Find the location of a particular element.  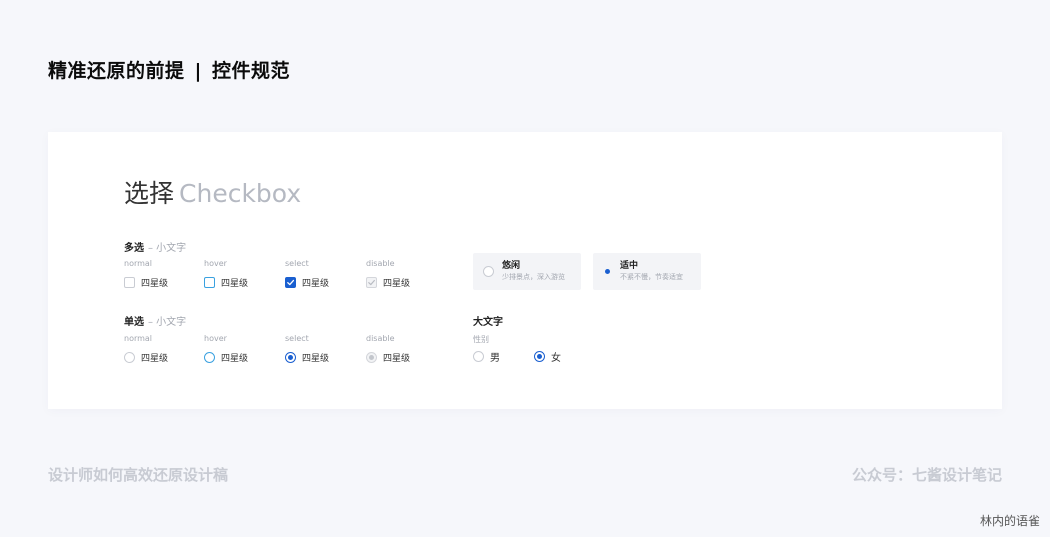

card-option-title: 适中 is located at coordinates (629, 266).